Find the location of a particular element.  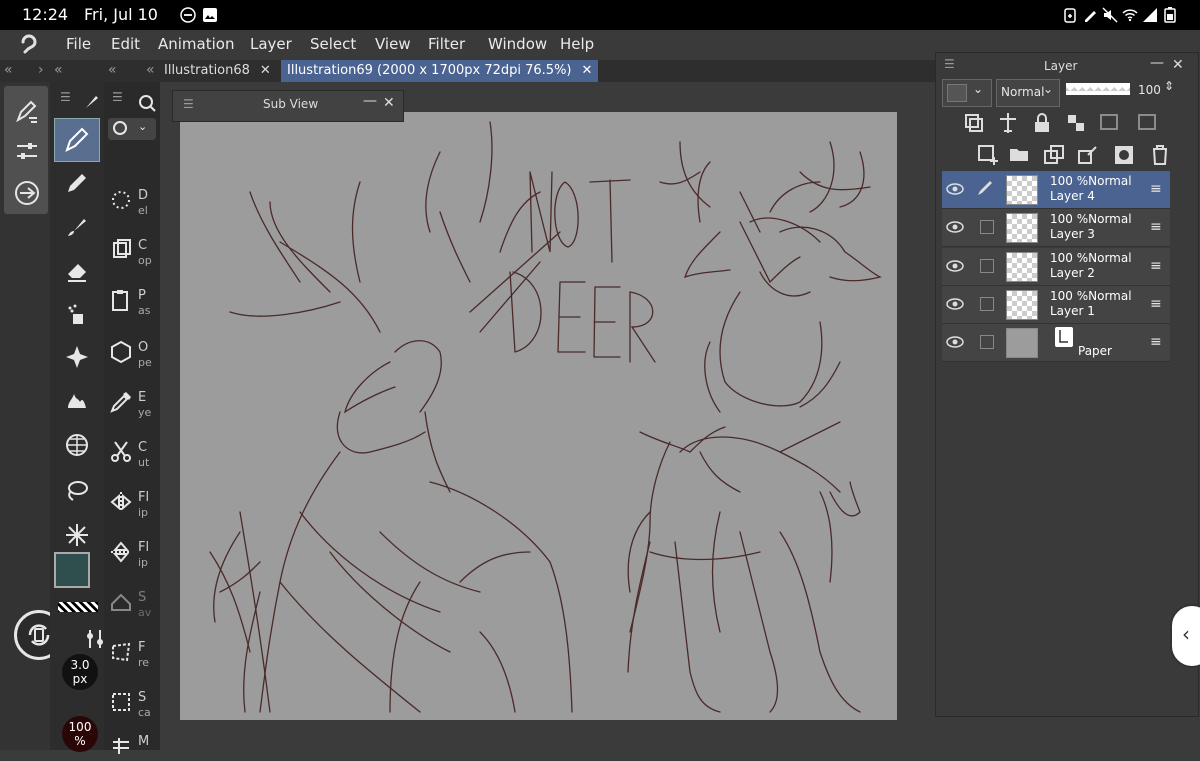

ruler-disabled-icon is located at coordinates (1148, 123).